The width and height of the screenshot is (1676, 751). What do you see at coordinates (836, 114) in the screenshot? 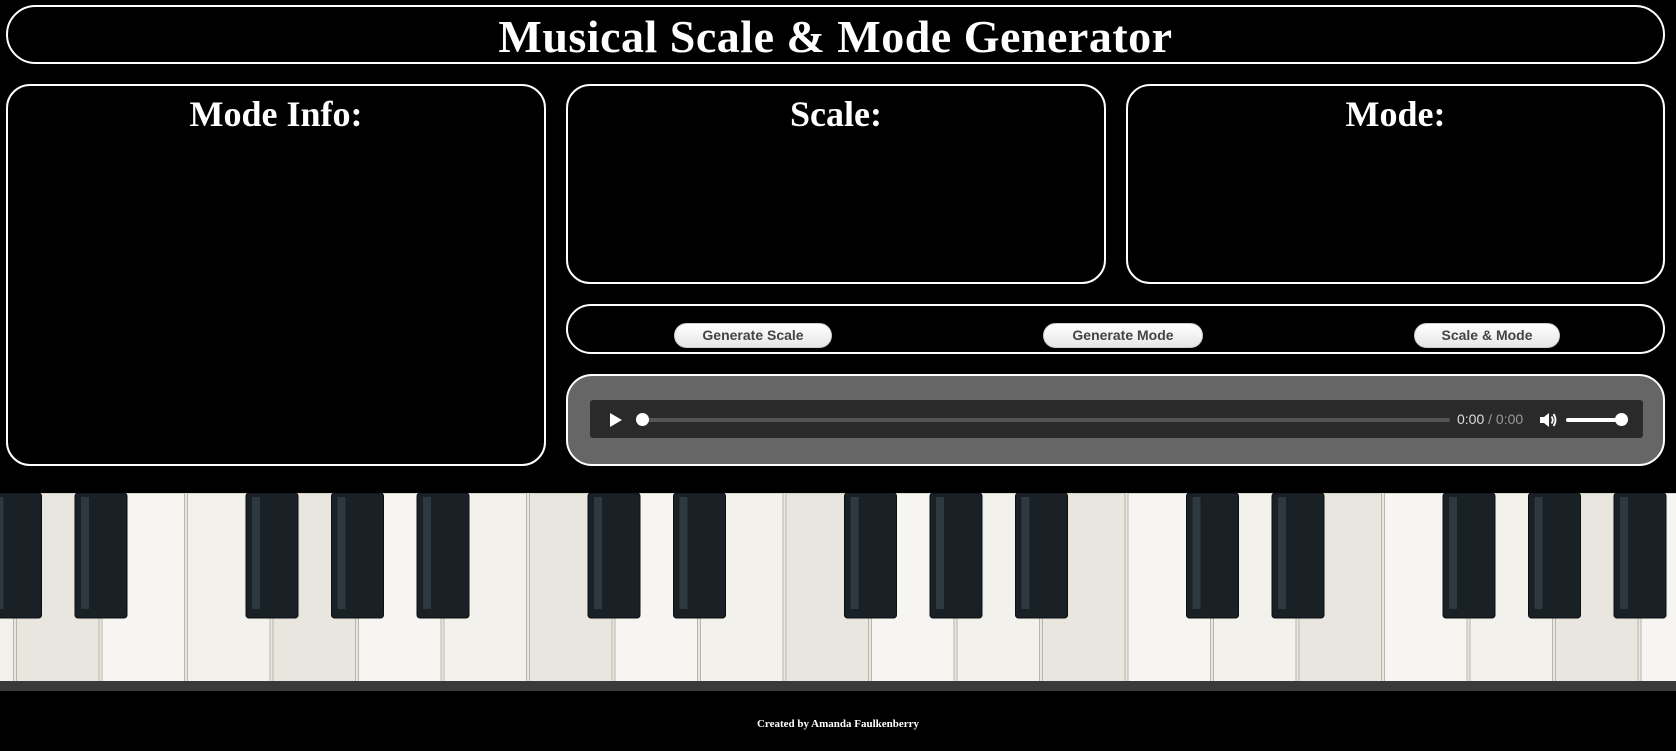
I see `scale-heading: Scale:` at bounding box center [836, 114].